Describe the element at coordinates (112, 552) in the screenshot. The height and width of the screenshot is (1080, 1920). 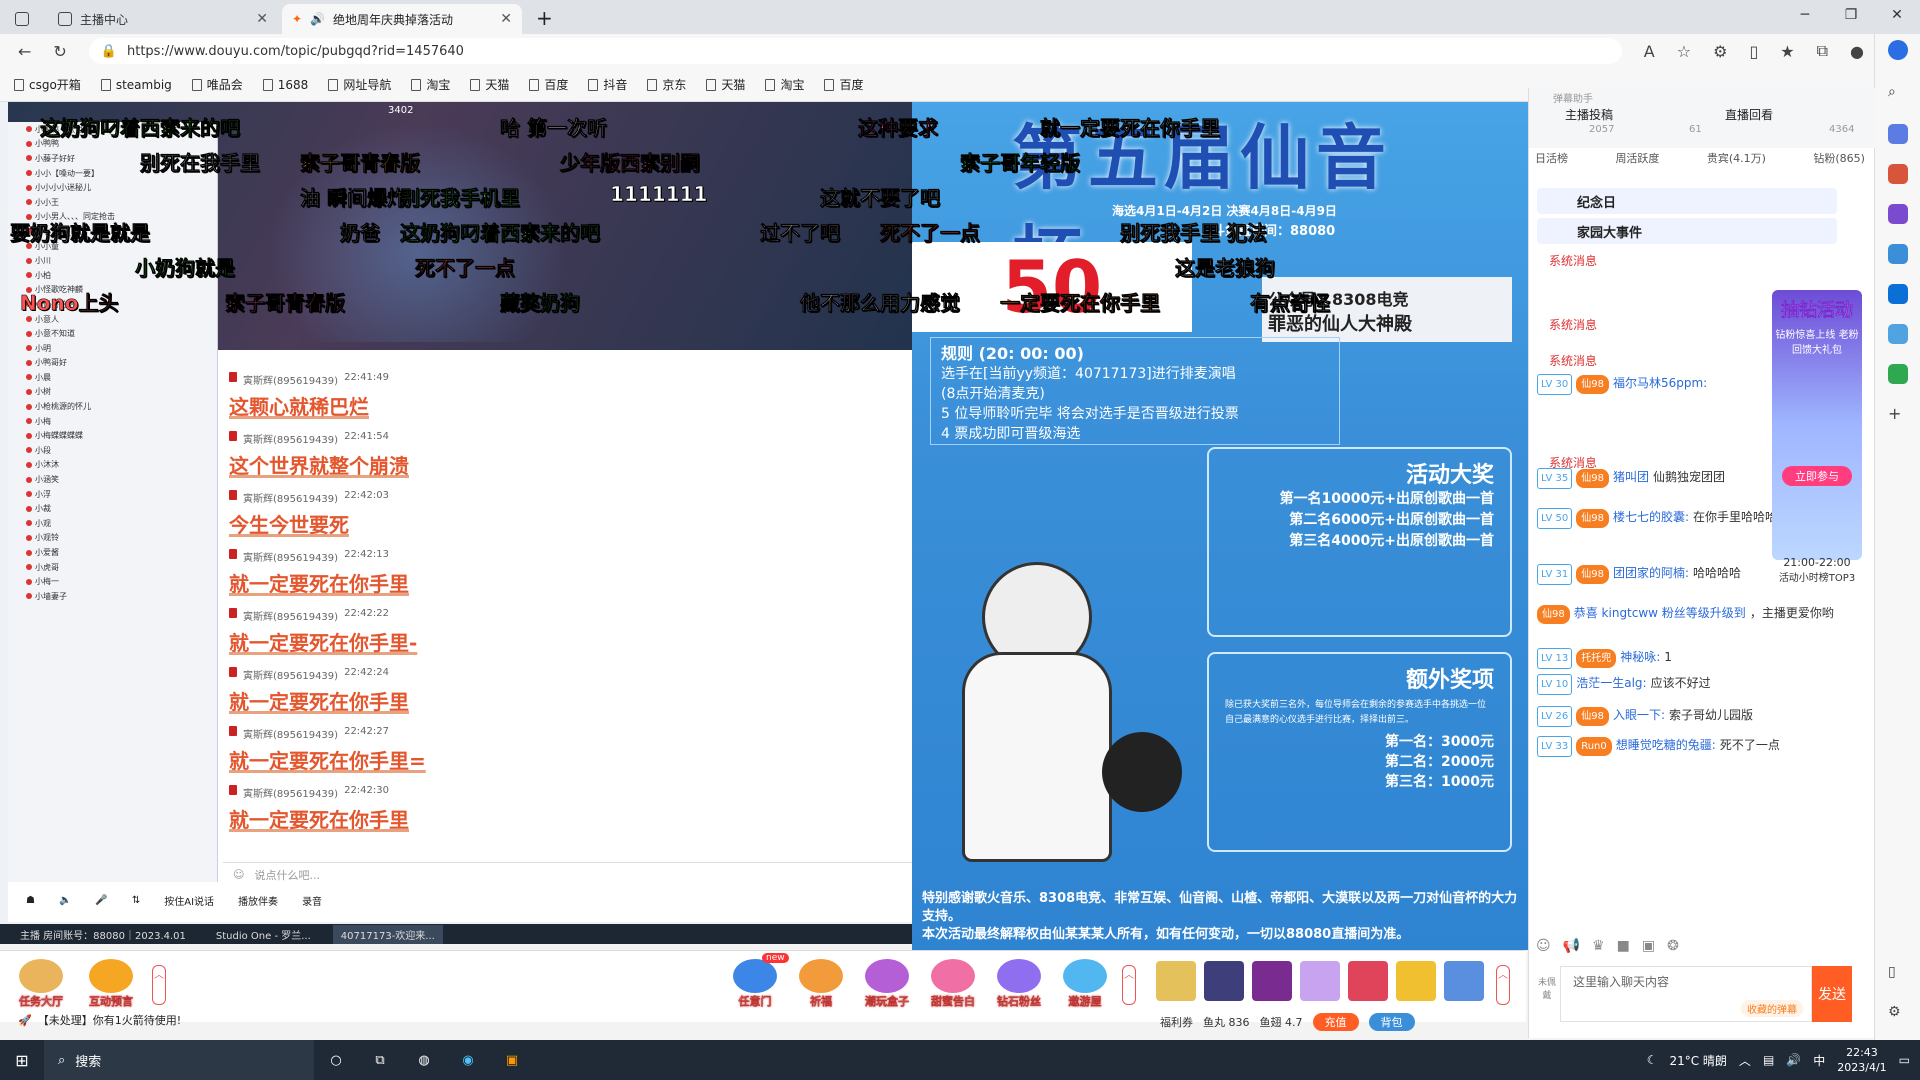
I see `user-list-item: 小爱酱` at that location.